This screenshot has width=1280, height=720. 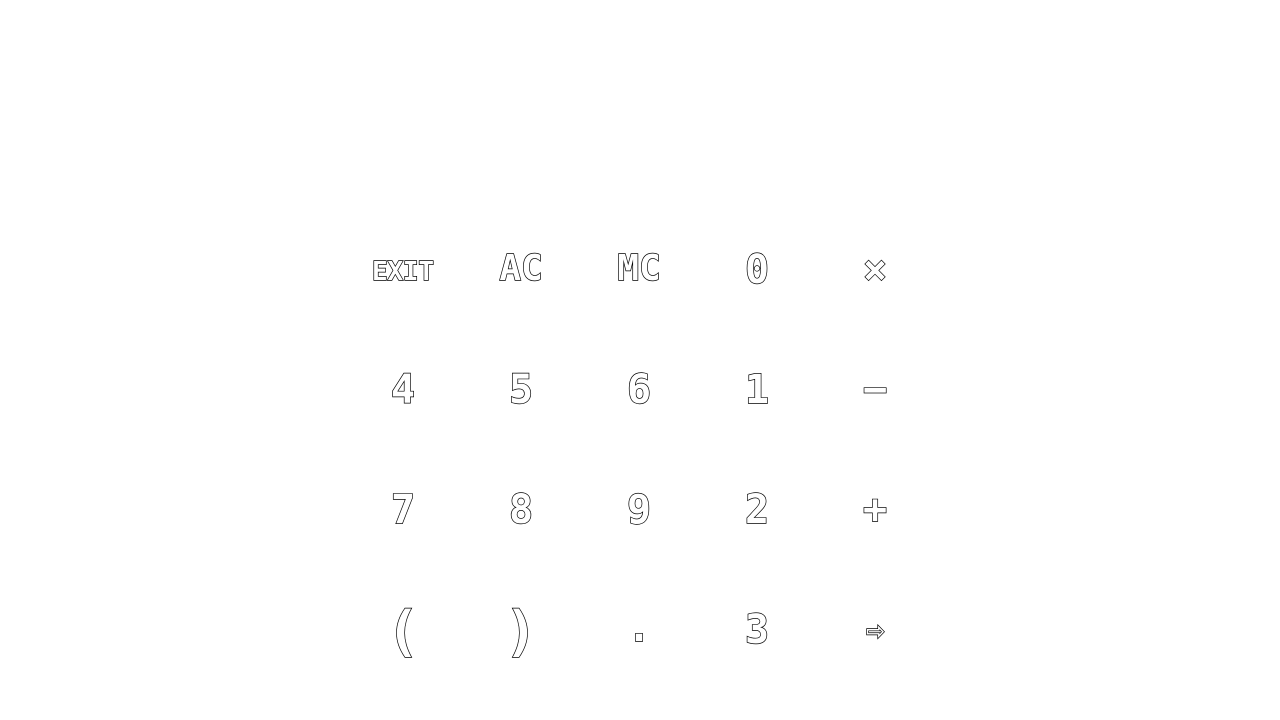 I want to click on digit-1-glyph: 1, so click(x=756, y=389).